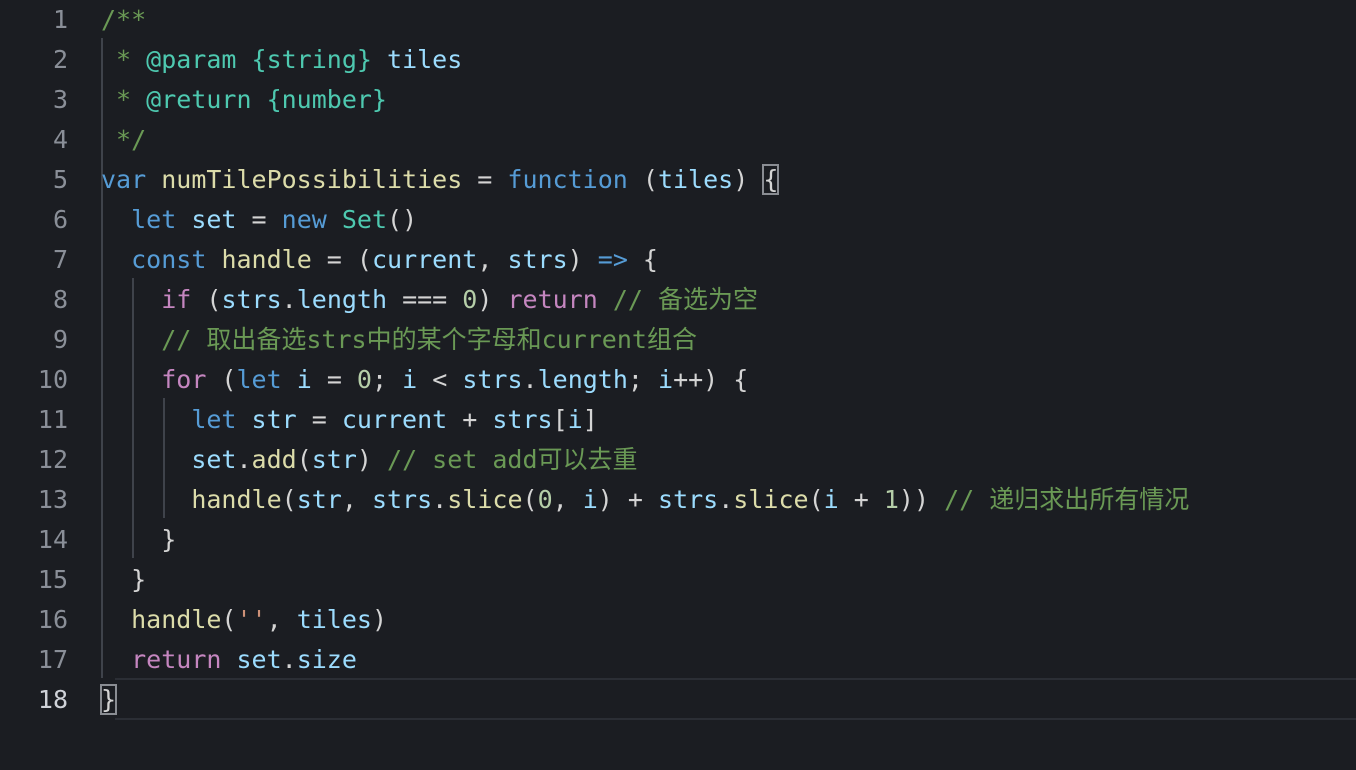  I want to click on line-number: 11, so click(52, 419).